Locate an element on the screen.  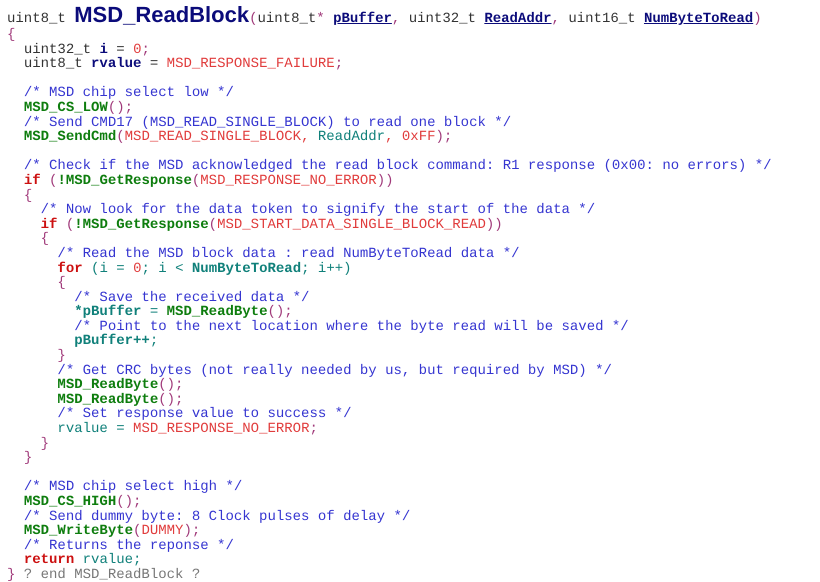
code-line: MSD_CS_HIGH(); is located at coordinates (83, 502).